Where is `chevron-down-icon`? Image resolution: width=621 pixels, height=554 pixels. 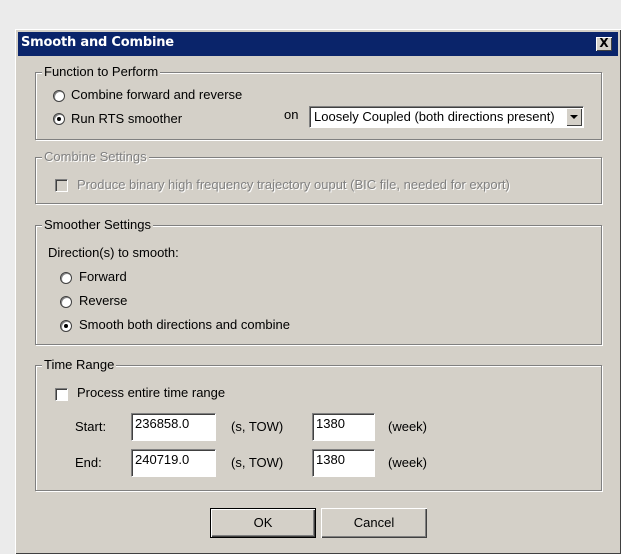 chevron-down-icon is located at coordinates (574, 117).